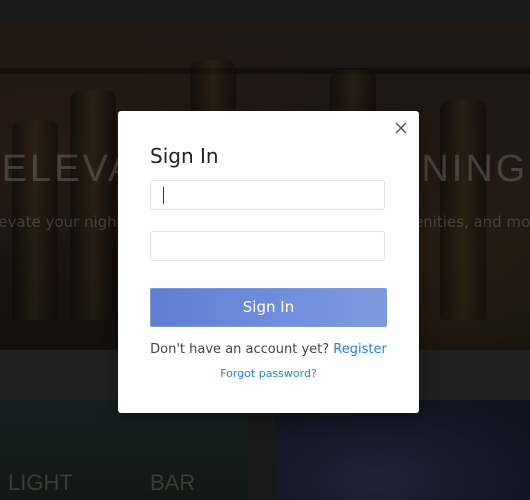 The image size is (530, 500). I want to click on register-prompt-text: Don't have an account yet?, so click(240, 349).